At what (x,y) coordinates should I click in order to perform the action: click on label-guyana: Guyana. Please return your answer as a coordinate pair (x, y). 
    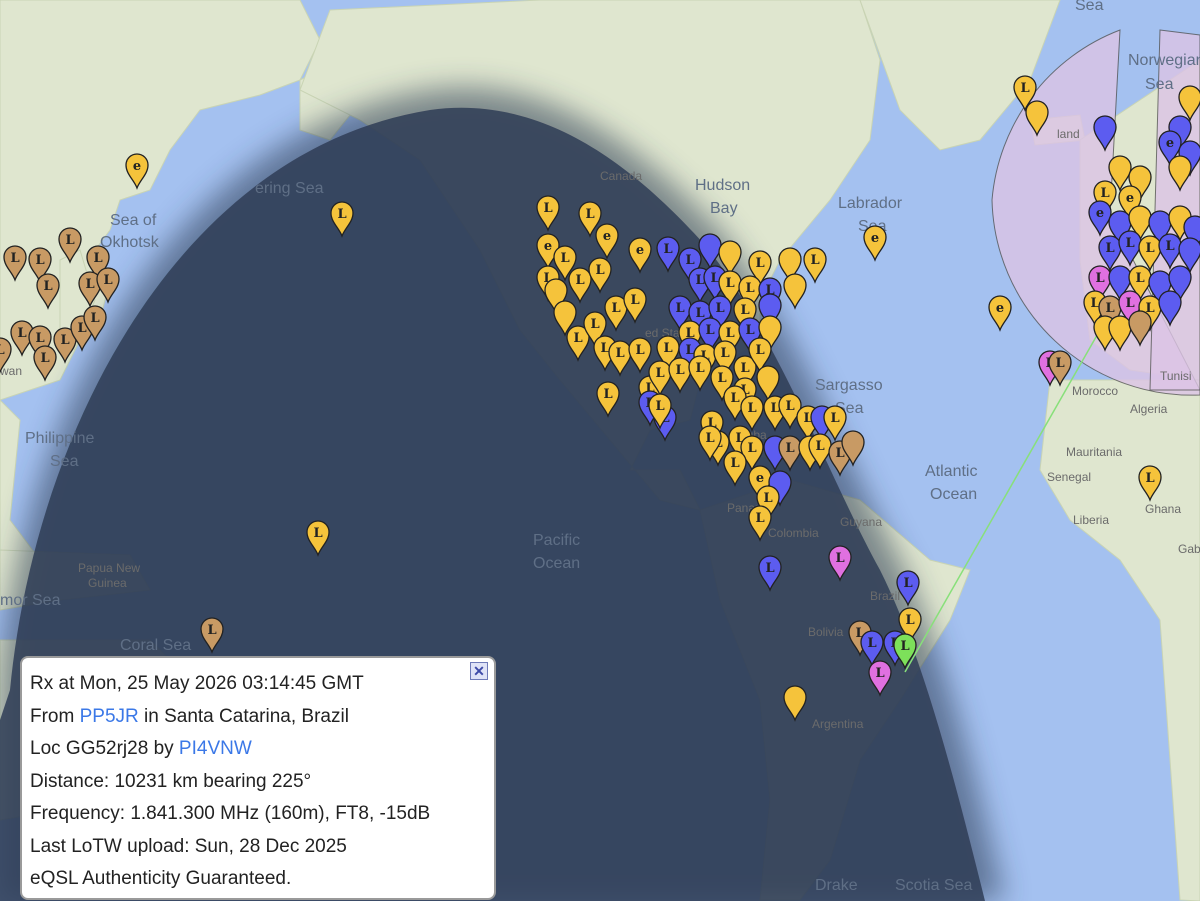
    Looking at the image, I should click on (861, 522).